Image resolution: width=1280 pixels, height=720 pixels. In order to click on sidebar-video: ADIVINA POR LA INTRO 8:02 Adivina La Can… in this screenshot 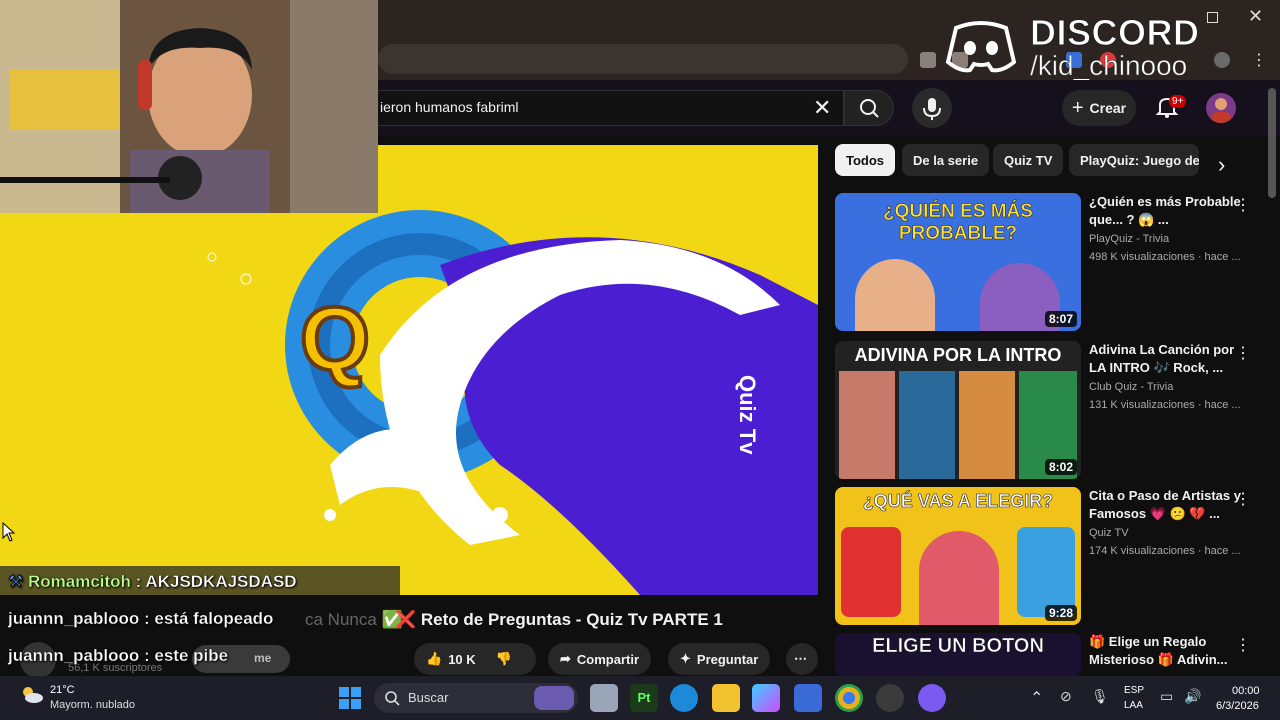, I will do `click(1052, 411)`.